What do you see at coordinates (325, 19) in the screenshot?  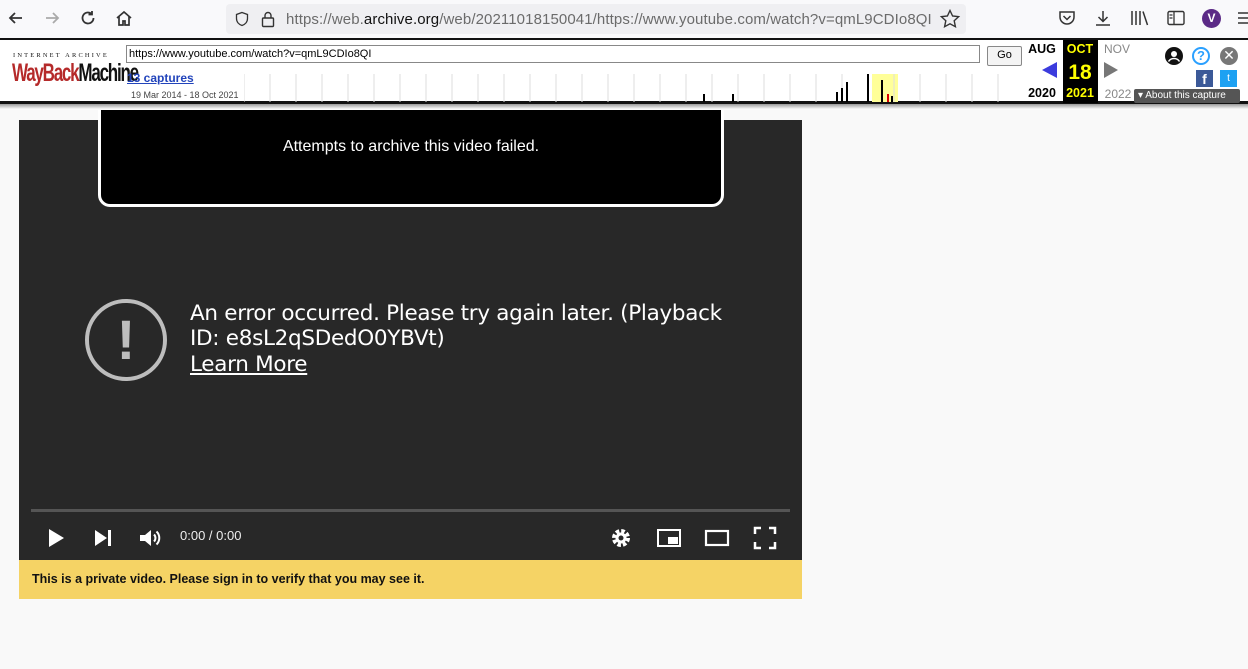 I see `url-prefix: https://web.` at bounding box center [325, 19].